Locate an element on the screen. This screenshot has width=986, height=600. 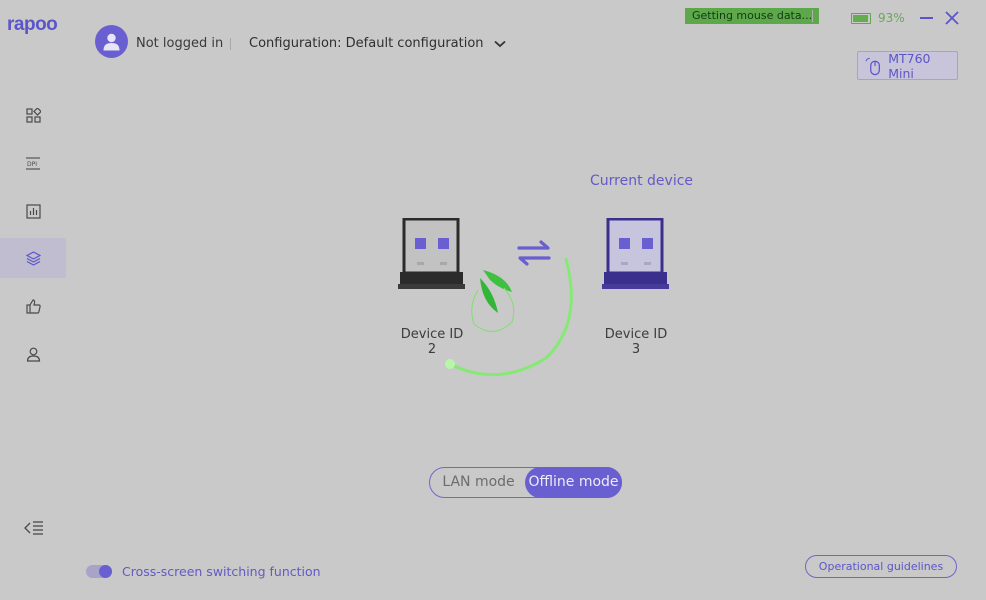
close-icon is located at coordinates (952, 18).